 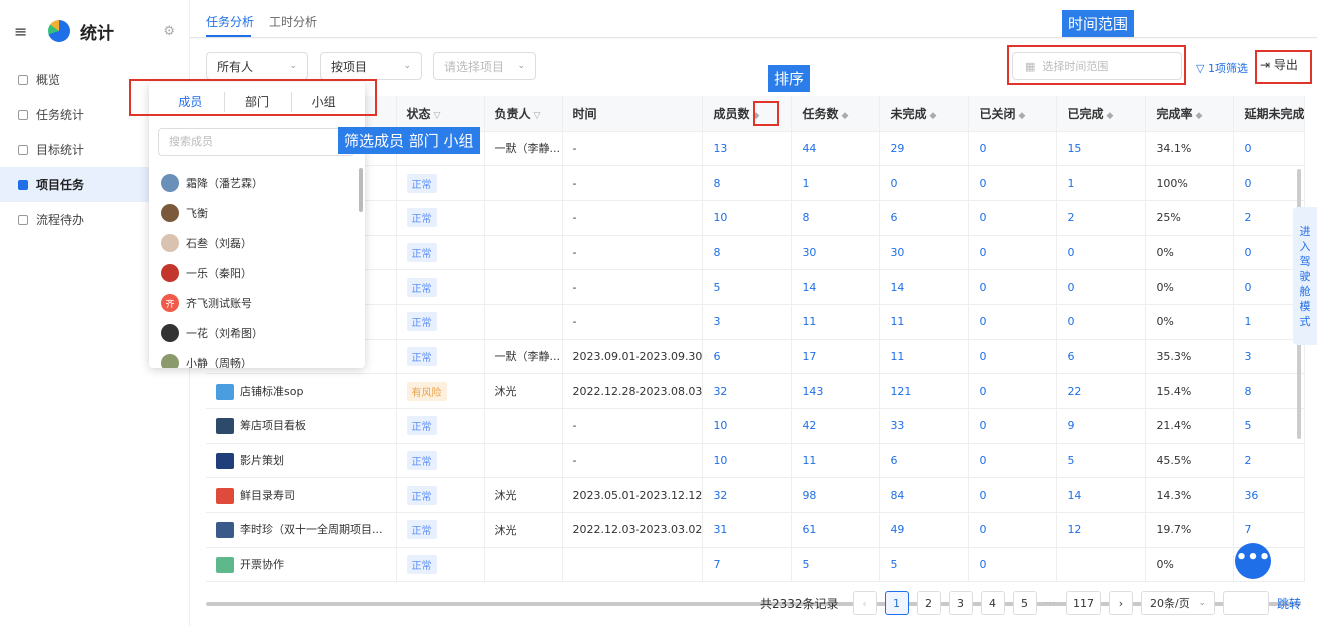 I want to click on header-unfinished: 未完成 ◆, so click(x=924, y=114).